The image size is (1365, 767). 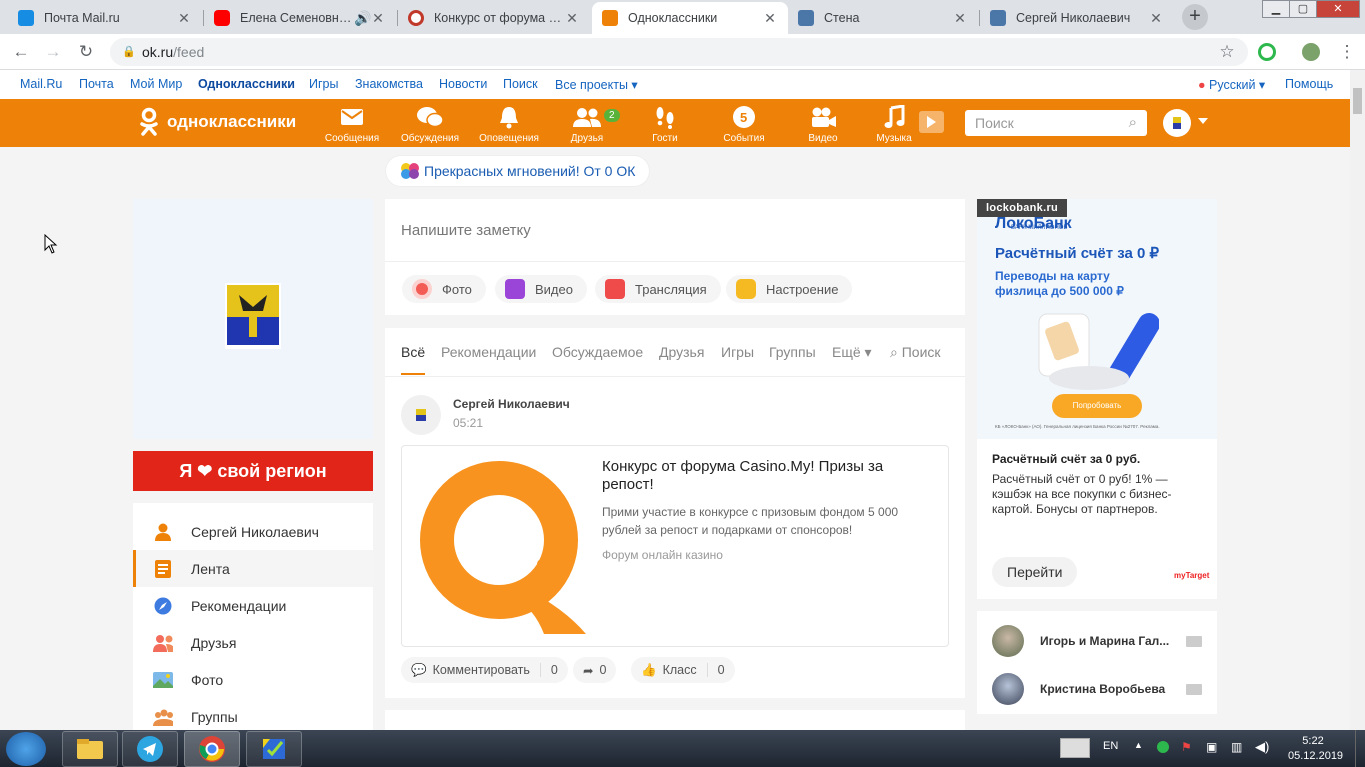 What do you see at coordinates (915, 352) in the screenshot?
I see `feed-search: ⌕ Поиск` at bounding box center [915, 352].